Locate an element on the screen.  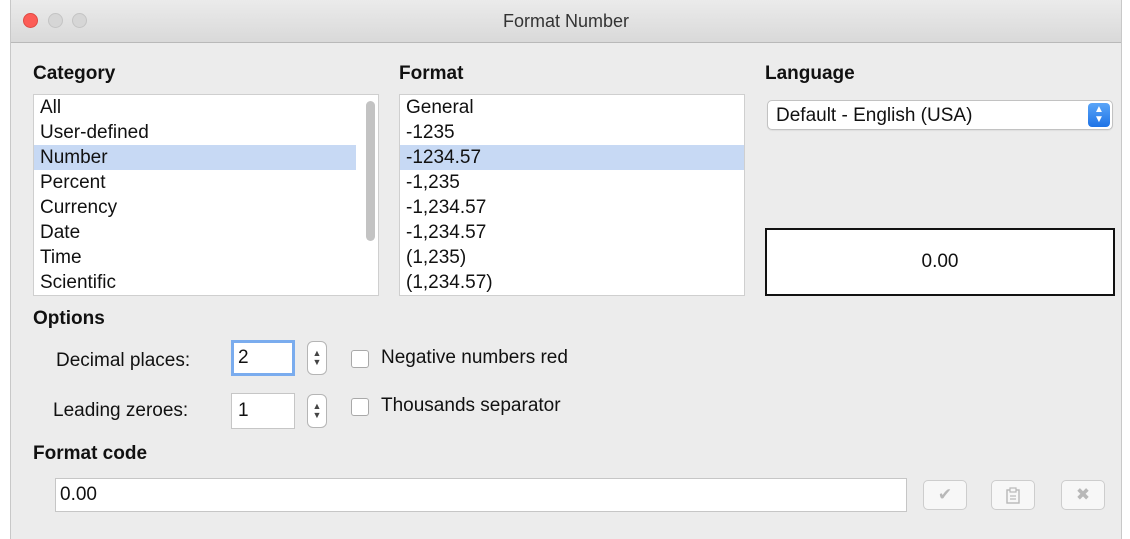
format-preview: 0.00 is located at coordinates (940, 262).